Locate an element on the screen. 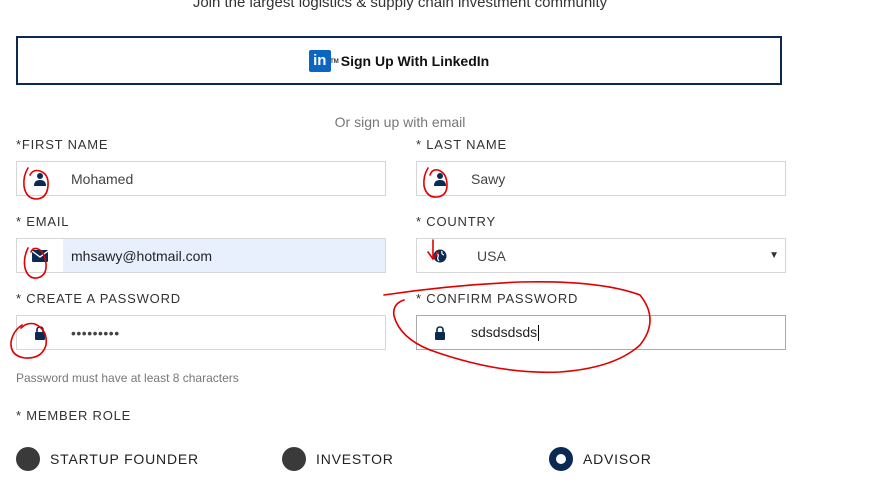 The width and height of the screenshot is (896, 492). role-option-startup-founder: STARTUP FOUNDER is located at coordinates (107, 459).